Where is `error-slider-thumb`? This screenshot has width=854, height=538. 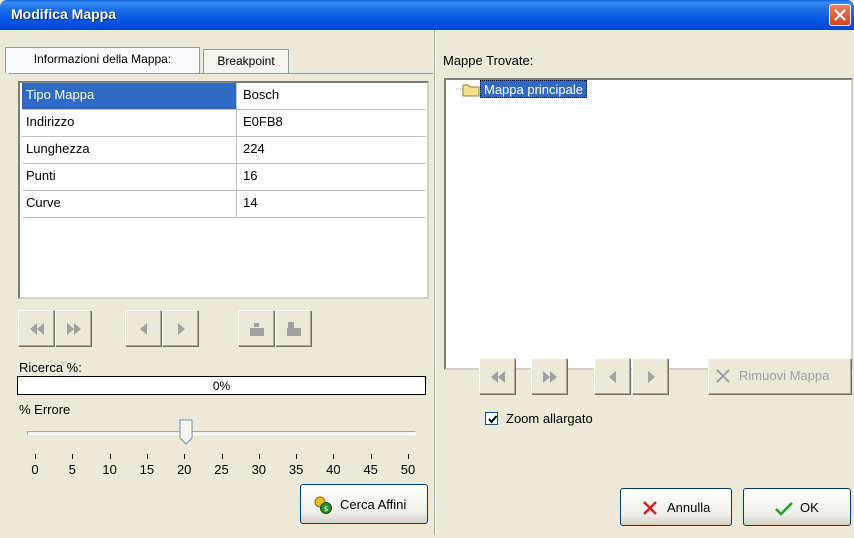 error-slider-thumb is located at coordinates (186, 432).